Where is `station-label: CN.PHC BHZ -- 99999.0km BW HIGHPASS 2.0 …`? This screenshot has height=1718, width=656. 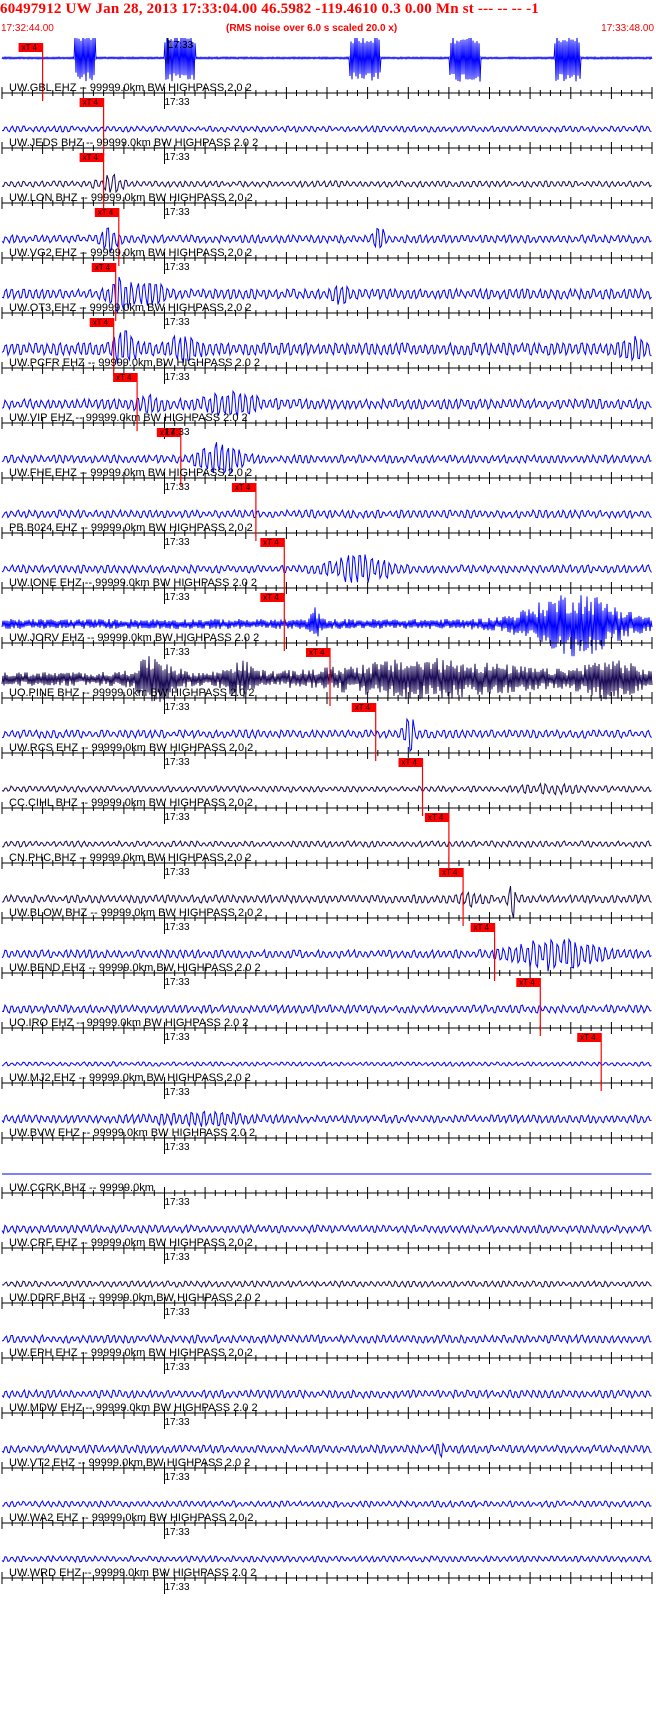 station-label: CN.PHC BHZ -- 99999.0km BW HIGHPASS 2.0 … is located at coordinates (130, 858).